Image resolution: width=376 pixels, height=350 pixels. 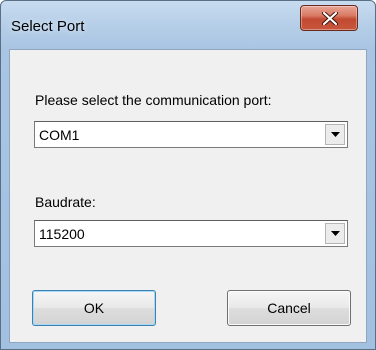 I want to click on port-dropdown-button, so click(x=335, y=134).